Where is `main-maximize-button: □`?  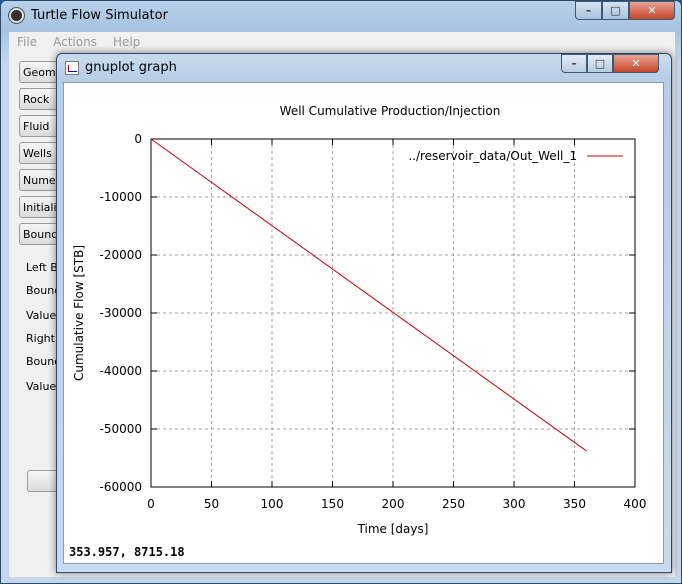 main-maximize-button: □ is located at coordinates (615, 10).